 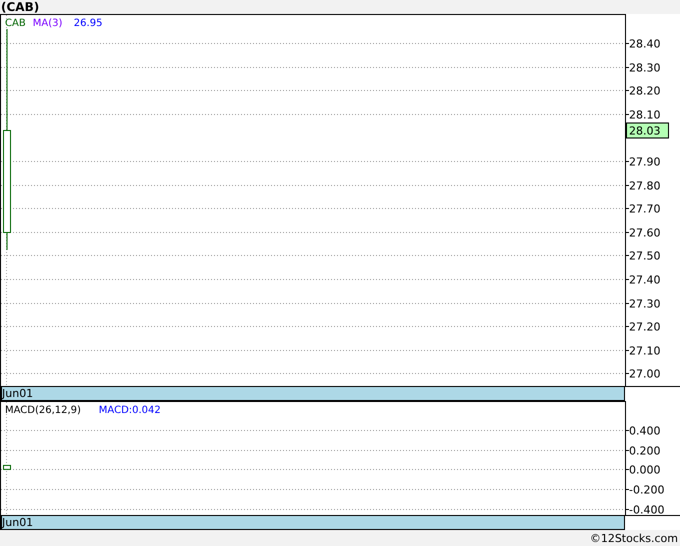 What do you see at coordinates (644, 304) in the screenshot?
I see `axis-label: 27.30` at bounding box center [644, 304].